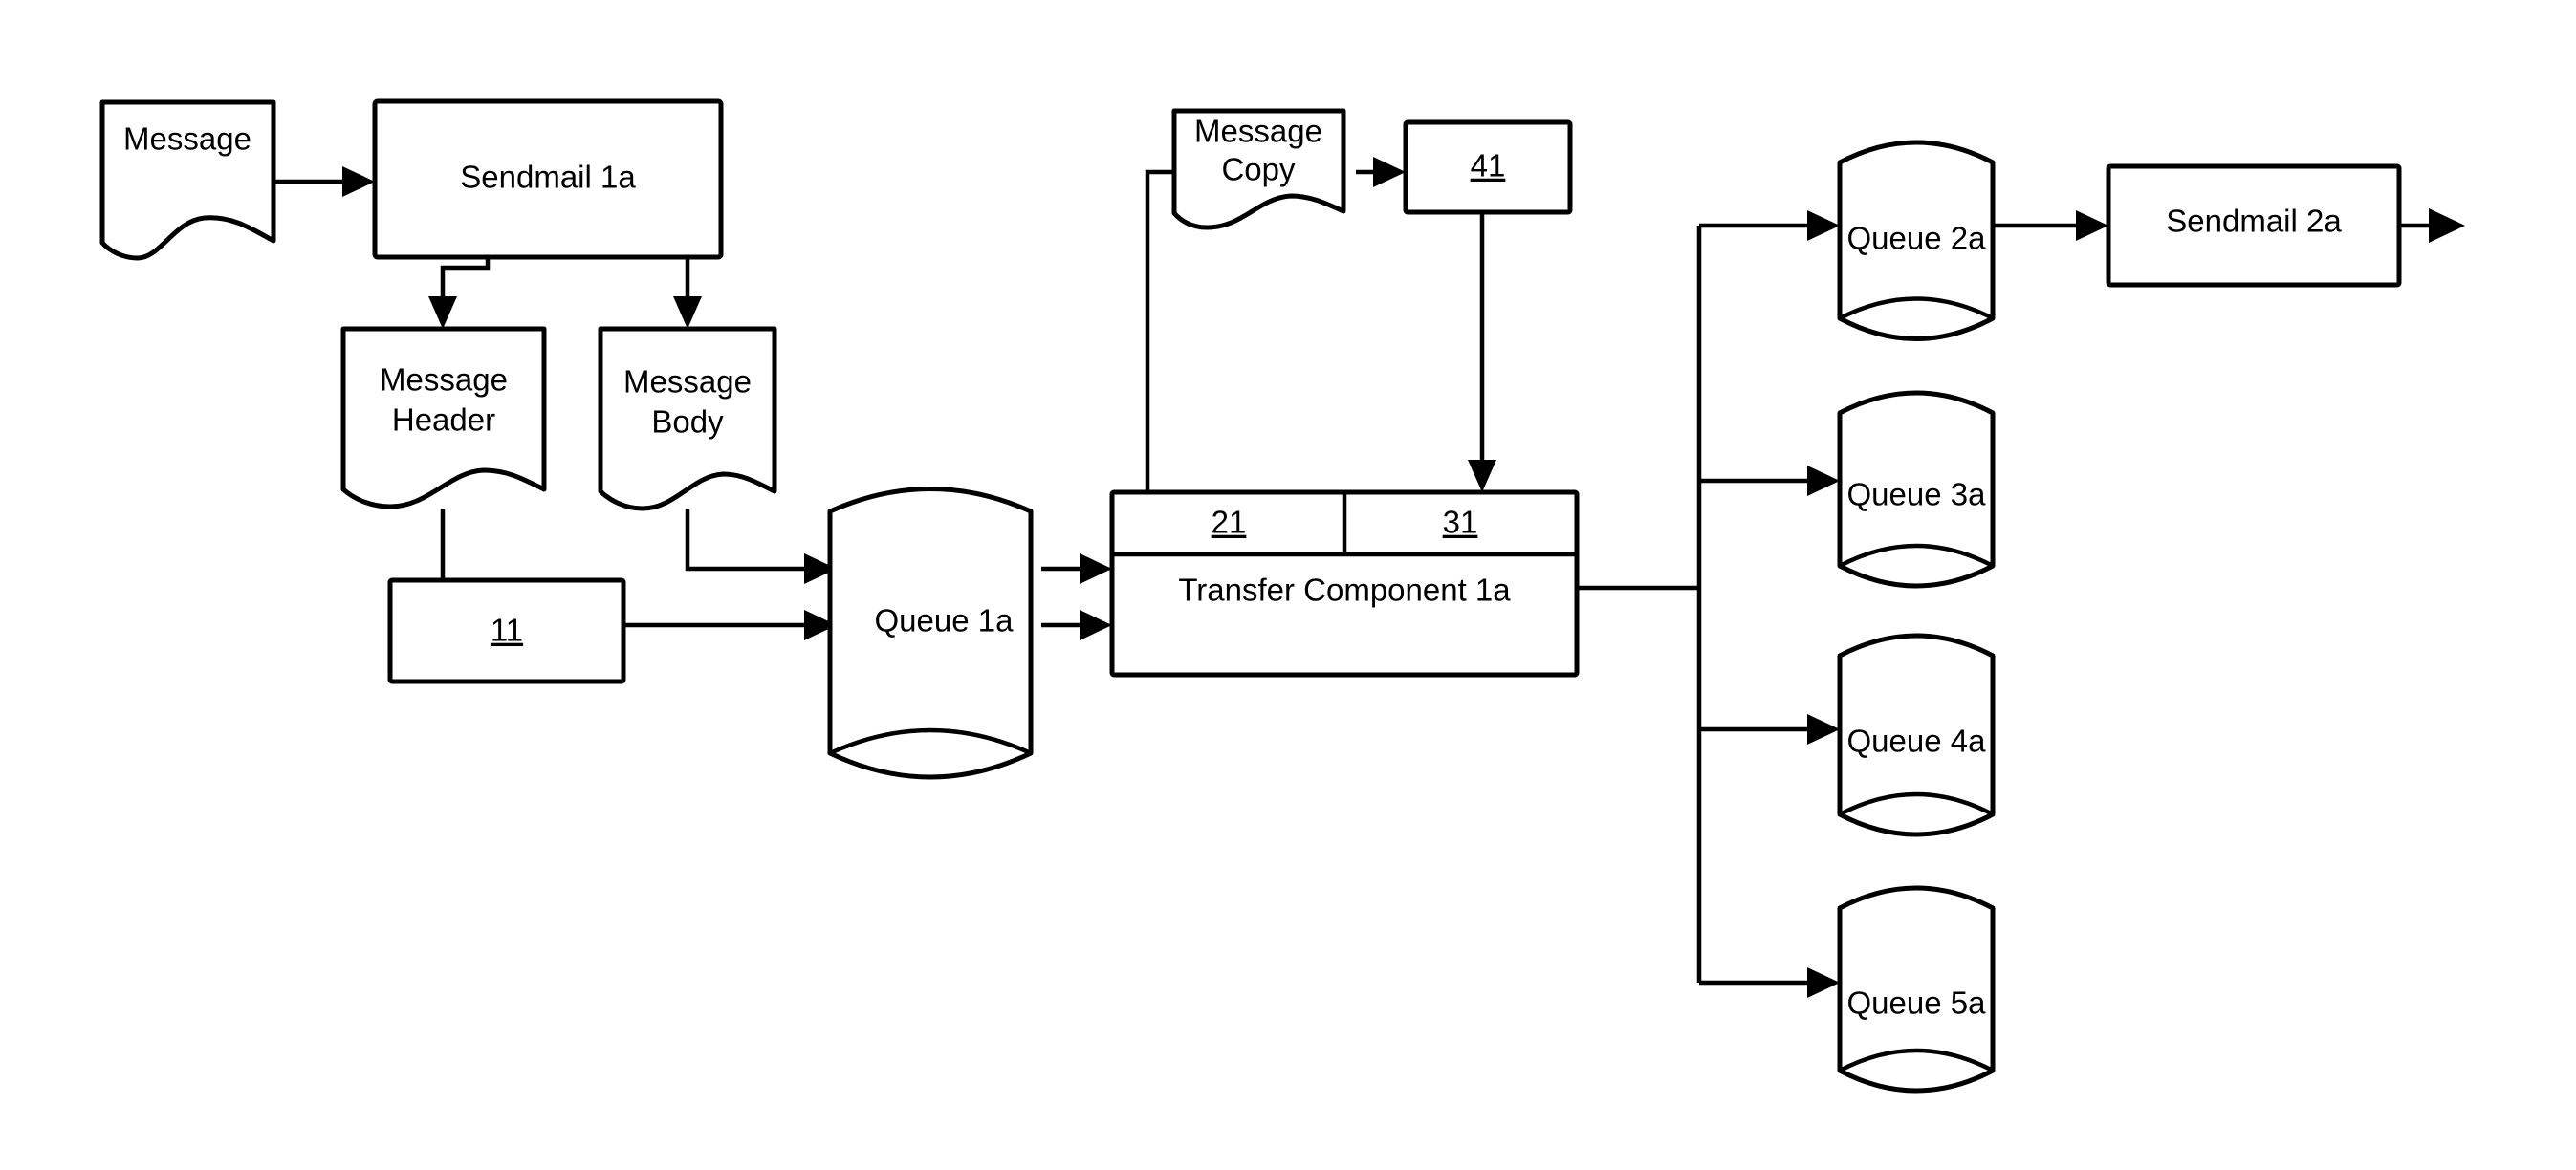 This screenshot has height=1170, width=2576. What do you see at coordinates (687, 422) in the screenshot?
I see `node-label: Body` at bounding box center [687, 422].